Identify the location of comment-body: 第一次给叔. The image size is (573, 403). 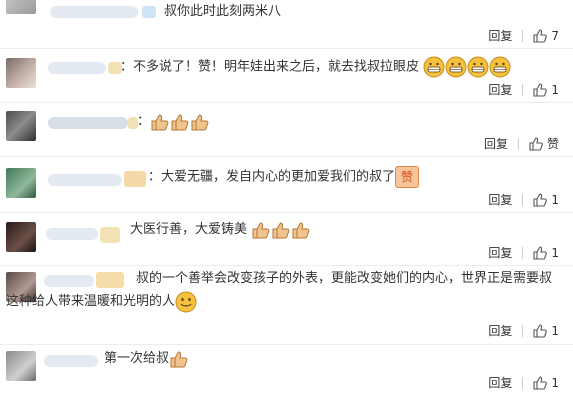
(137, 358).